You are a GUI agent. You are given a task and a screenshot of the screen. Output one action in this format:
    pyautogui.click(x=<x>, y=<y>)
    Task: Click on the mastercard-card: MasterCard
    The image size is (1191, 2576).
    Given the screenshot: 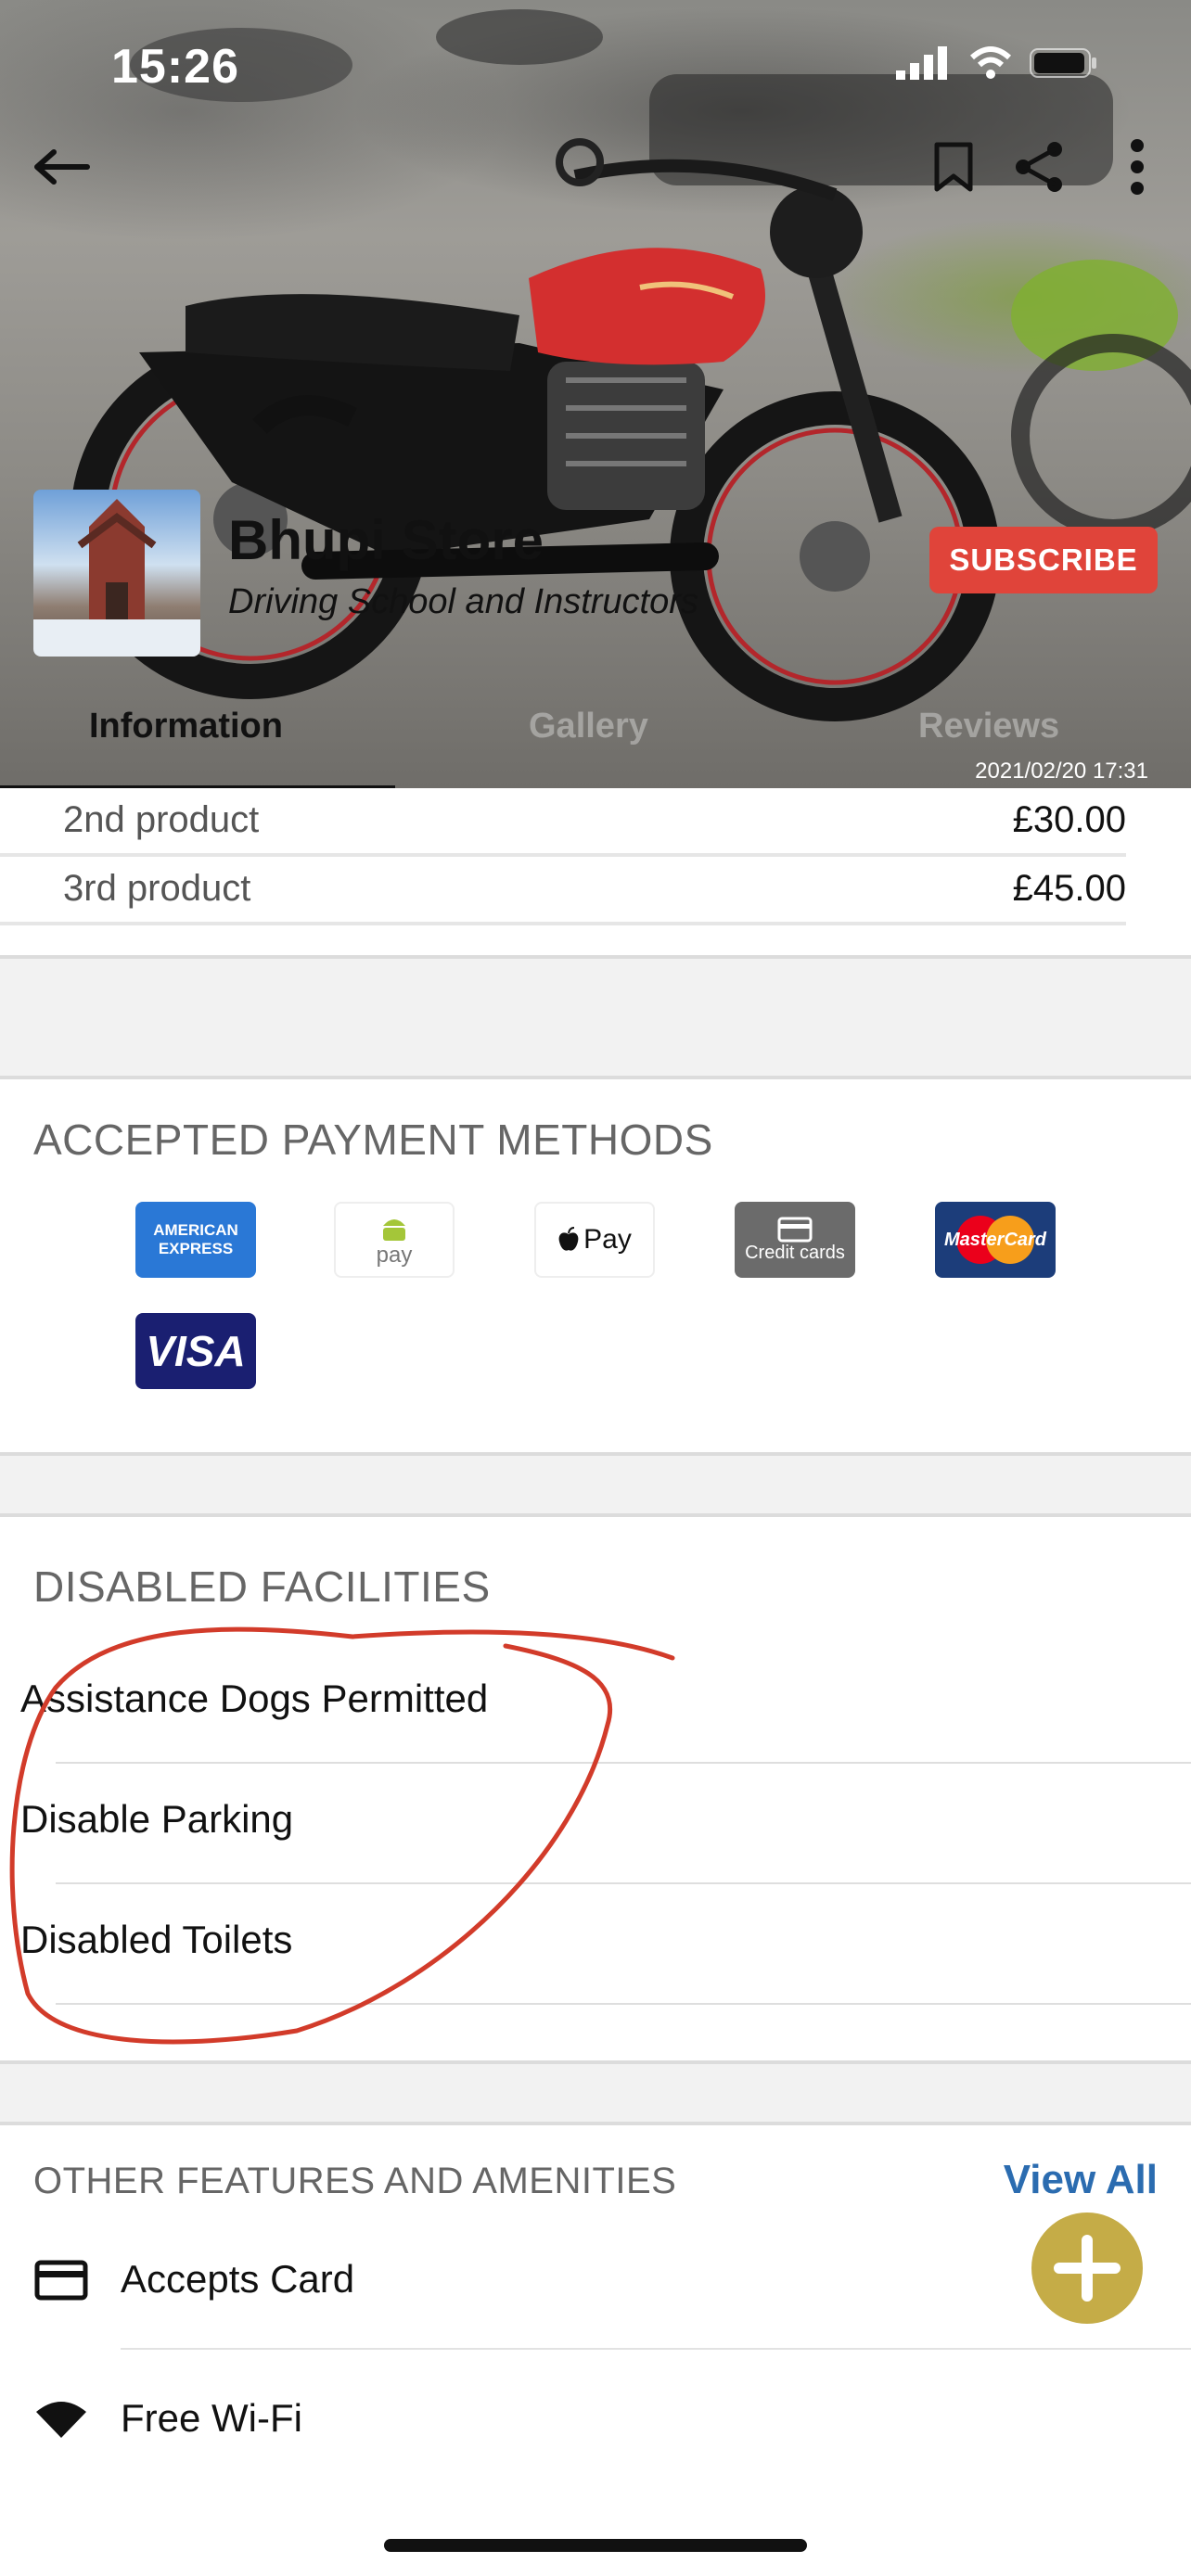 What is the action you would take?
    pyautogui.click(x=996, y=1240)
    